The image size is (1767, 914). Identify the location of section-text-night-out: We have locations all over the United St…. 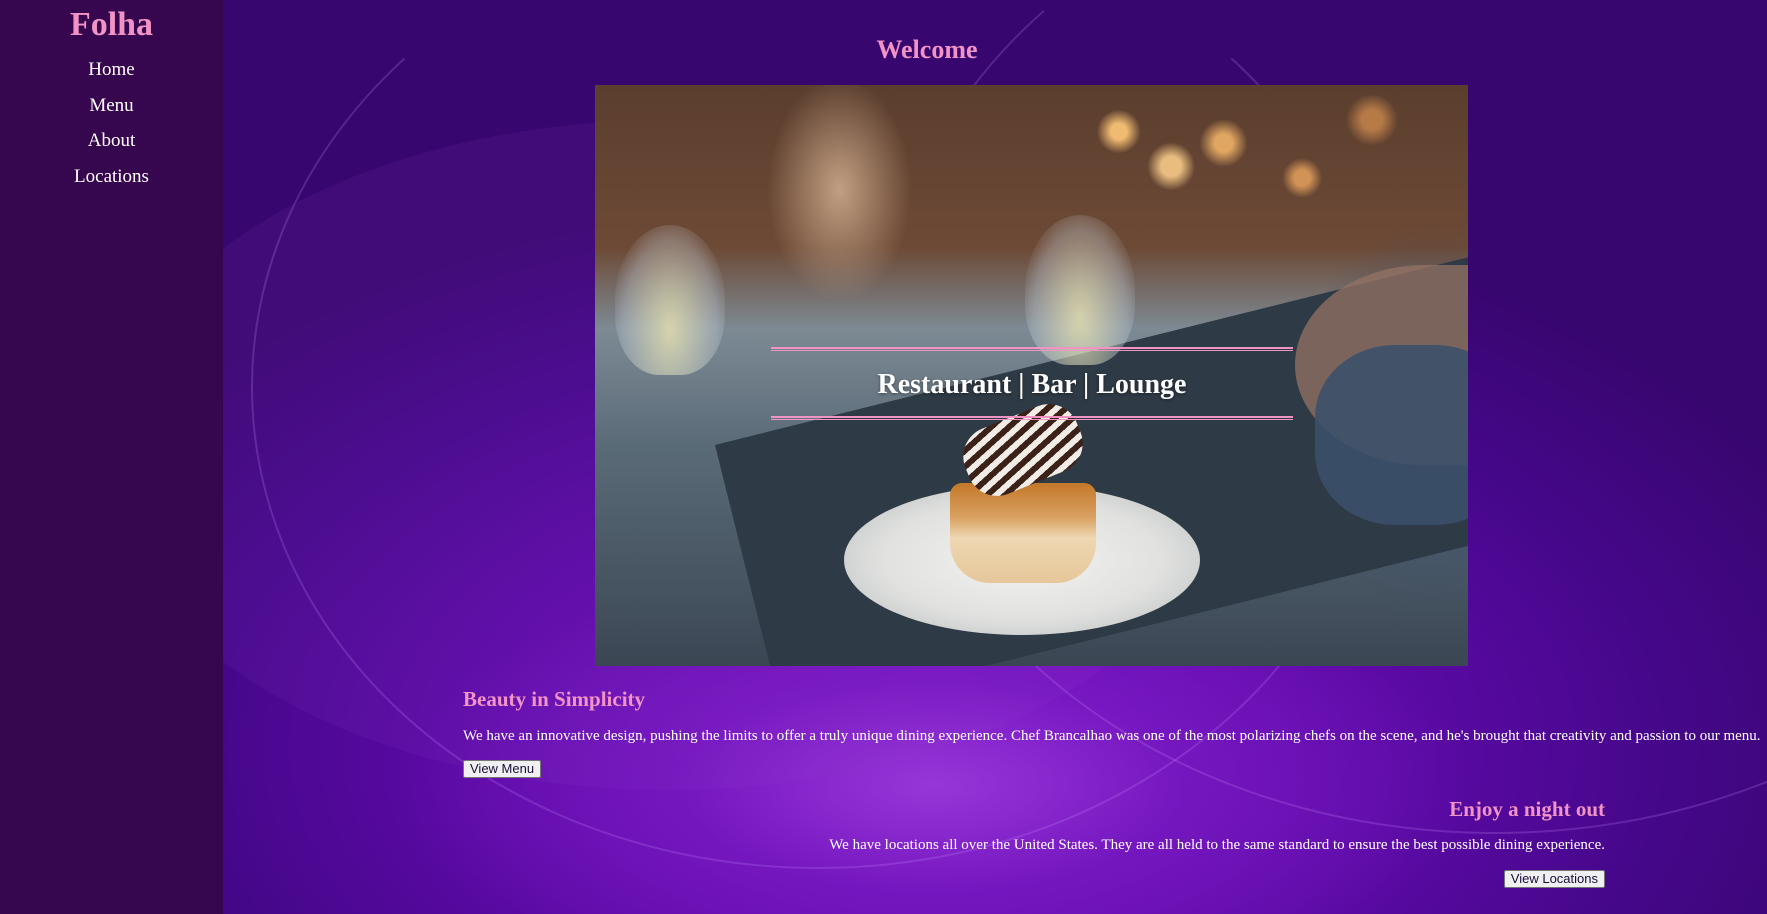
(1217, 845).